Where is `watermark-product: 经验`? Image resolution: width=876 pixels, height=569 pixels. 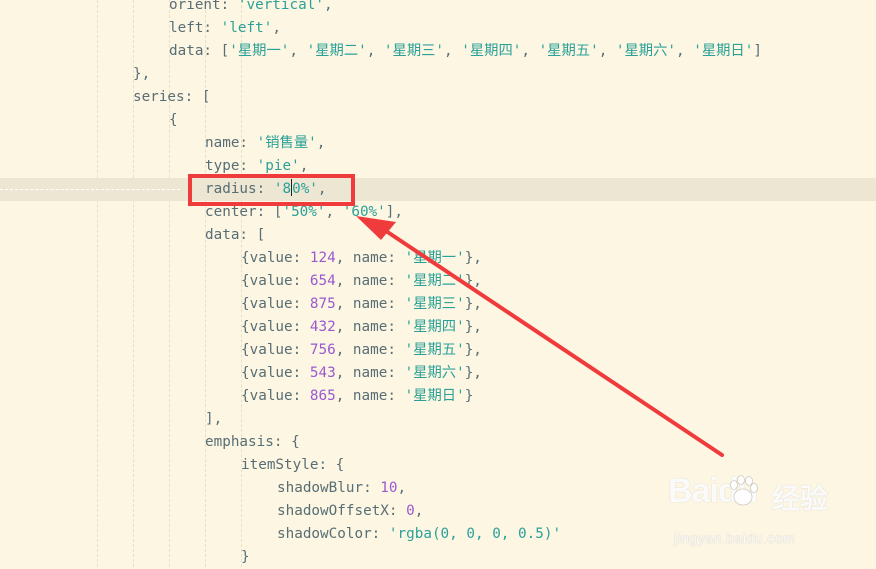 watermark-product: 经验 is located at coordinates (800, 498).